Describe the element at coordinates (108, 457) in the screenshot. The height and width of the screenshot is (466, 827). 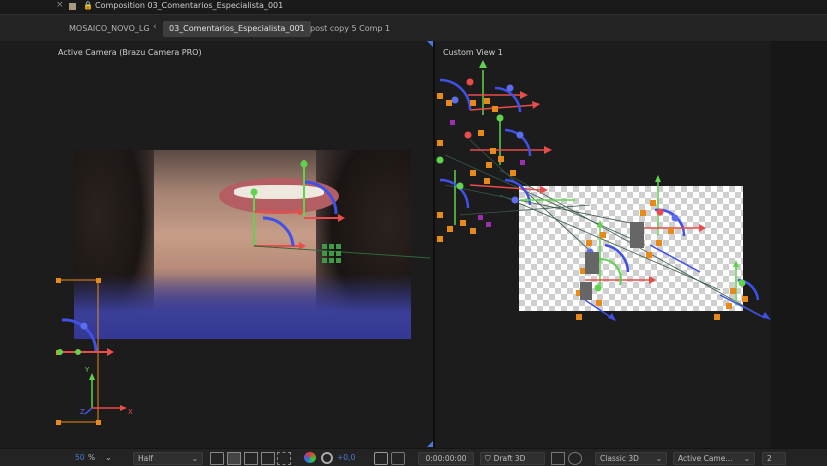
I see `zoom-dropdown-chevron-icon: ⌄` at that location.